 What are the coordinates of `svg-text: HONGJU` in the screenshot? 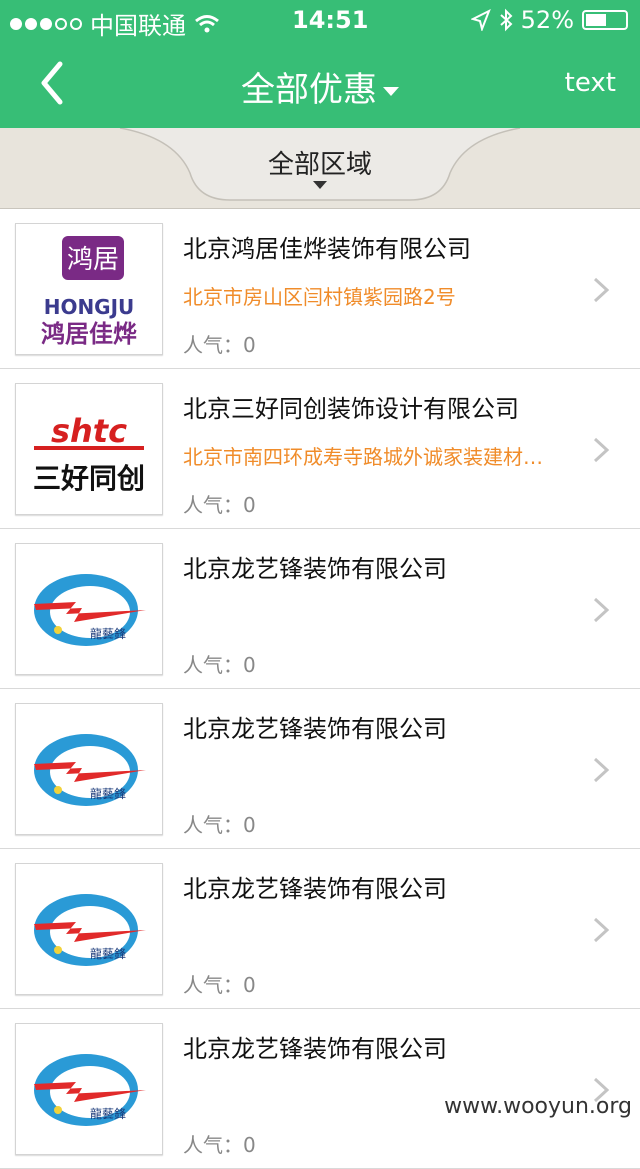 It's located at (89, 307).